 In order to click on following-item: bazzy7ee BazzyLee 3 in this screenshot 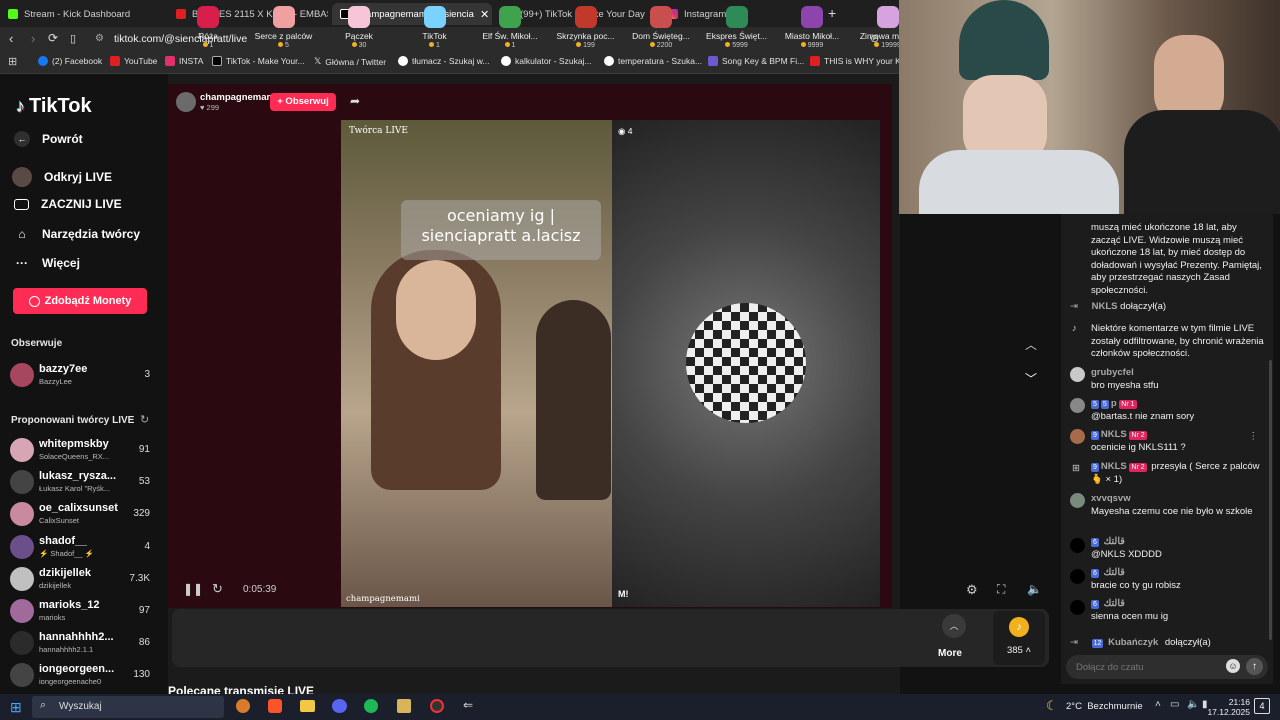, I will do `click(83, 375)`.